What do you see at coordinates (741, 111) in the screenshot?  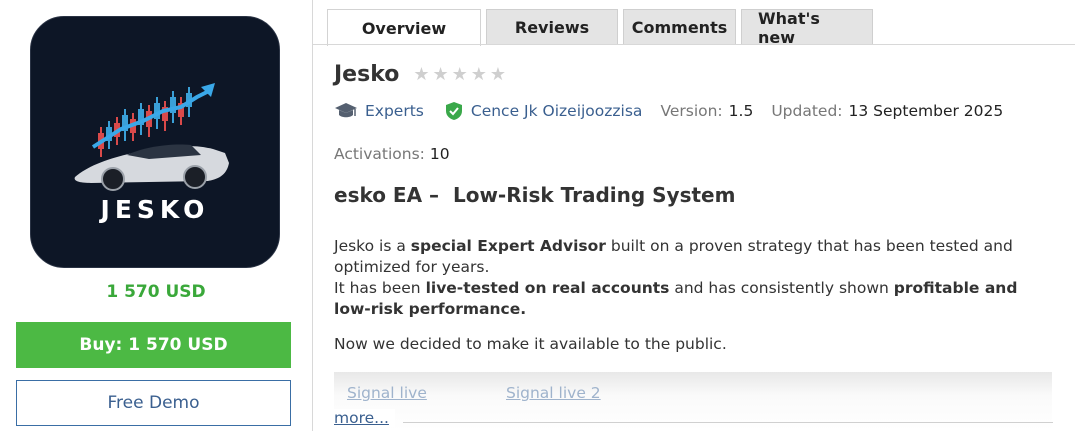 I see `version-value: 1.5` at bounding box center [741, 111].